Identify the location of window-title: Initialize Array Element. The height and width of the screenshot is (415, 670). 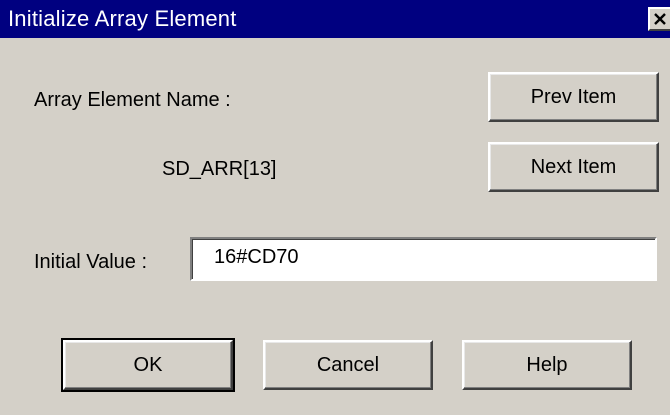
(122, 18).